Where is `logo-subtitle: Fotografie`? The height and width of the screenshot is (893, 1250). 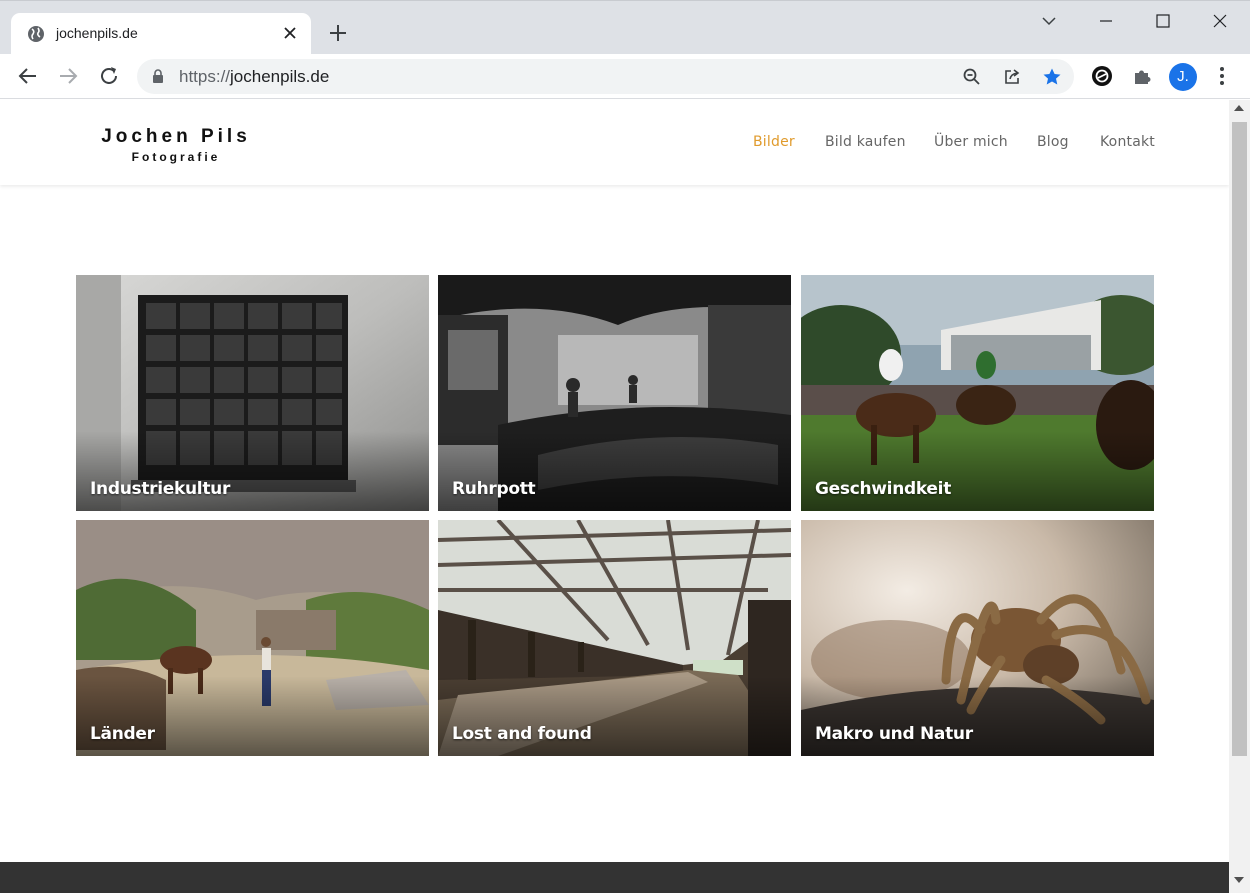
logo-subtitle: Fotografie is located at coordinates (176, 157).